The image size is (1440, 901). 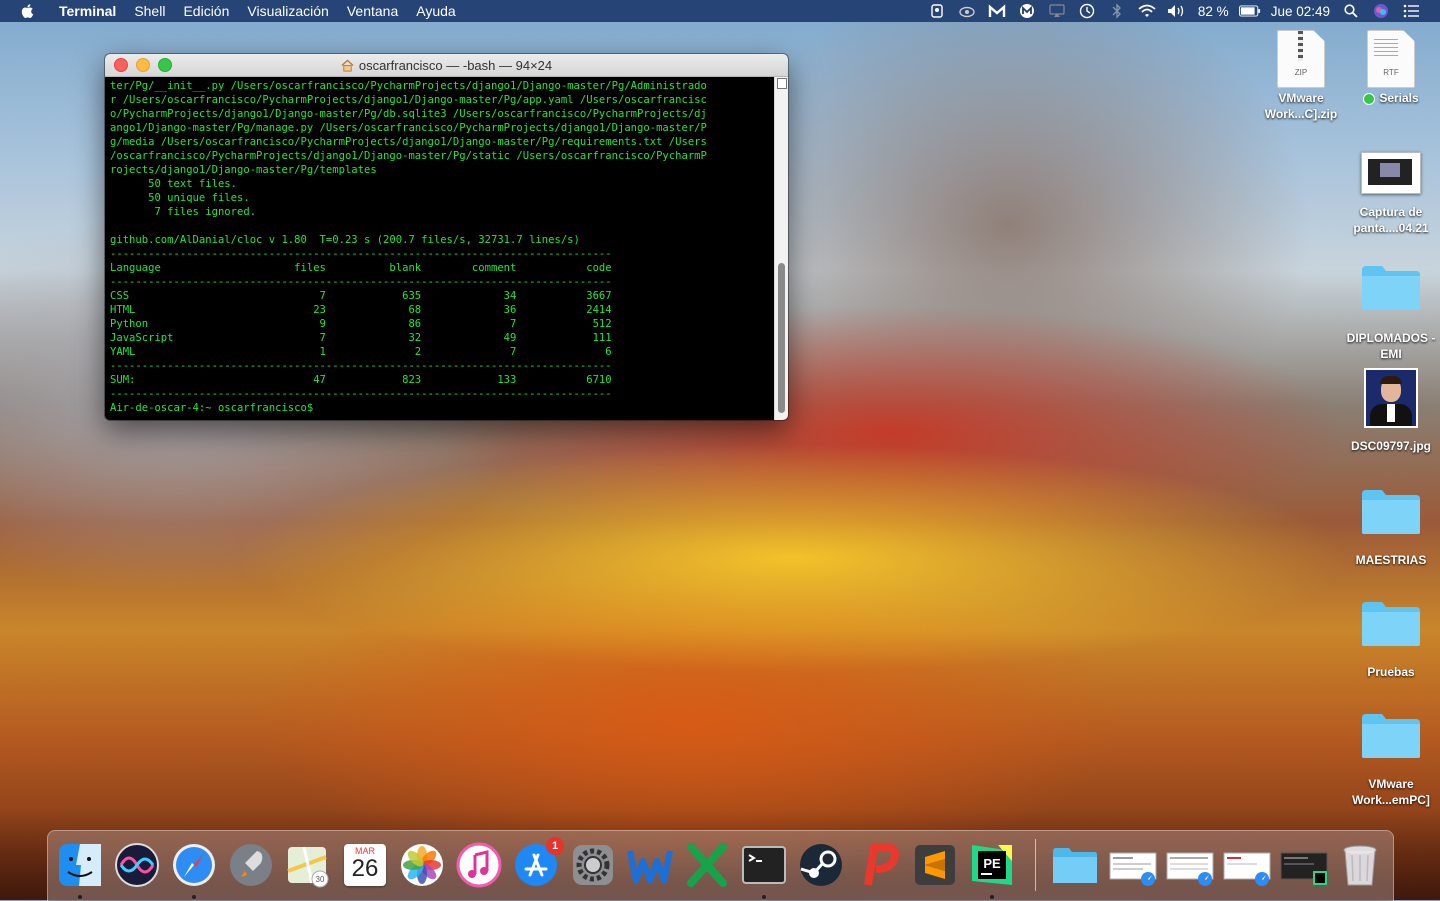 What do you see at coordinates (1391, 639) in the screenshot?
I see `desktop-icon-pruebas: Pruebas` at bounding box center [1391, 639].